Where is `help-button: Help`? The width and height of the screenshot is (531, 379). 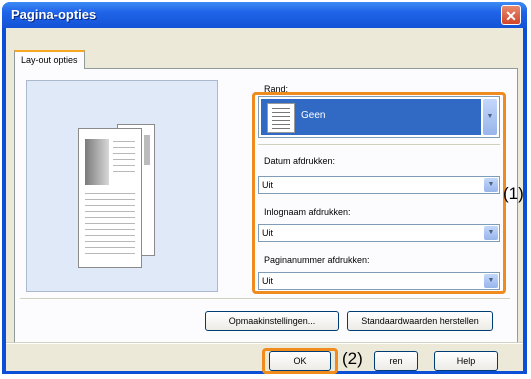
help-button: Help is located at coordinates (466, 361).